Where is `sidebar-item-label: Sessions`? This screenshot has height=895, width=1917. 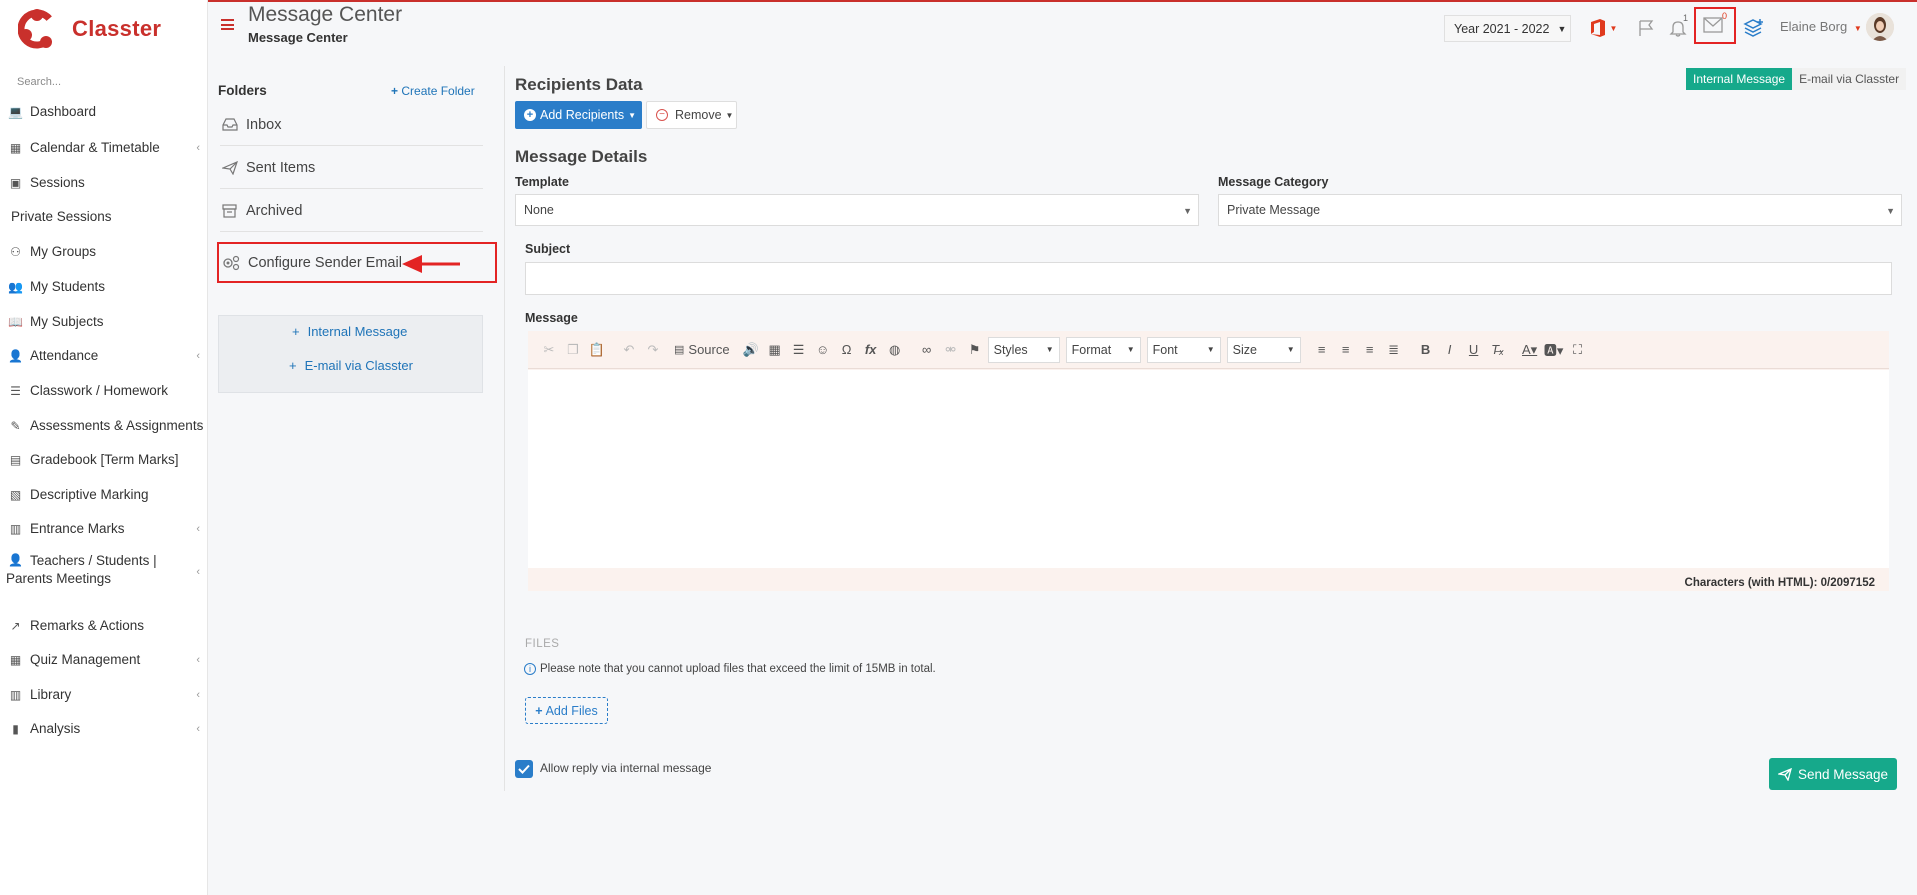 sidebar-item-label: Sessions is located at coordinates (57, 182).